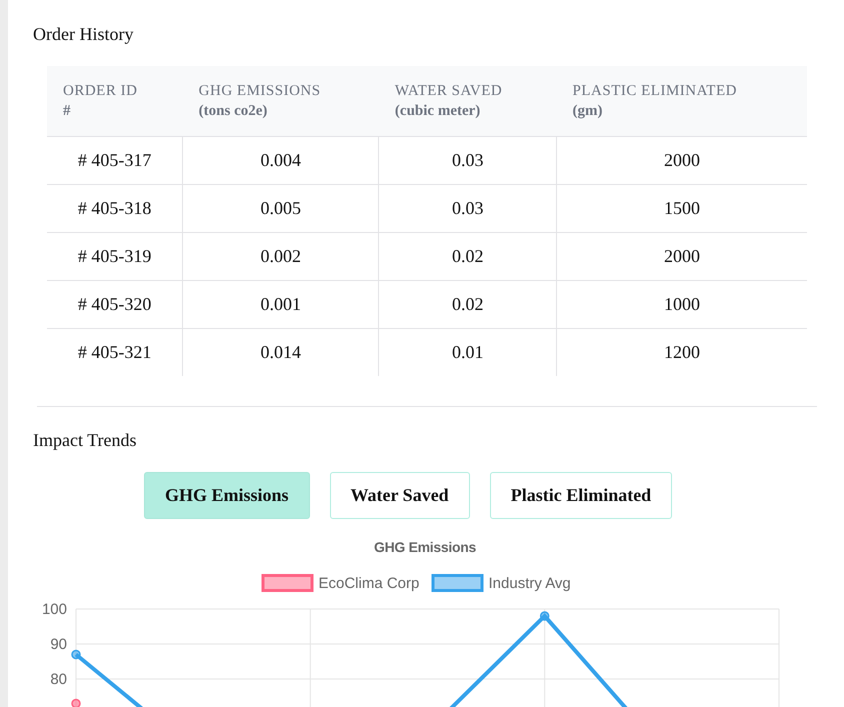  I want to click on chart-tab: Water Saved, so click(400, 495).